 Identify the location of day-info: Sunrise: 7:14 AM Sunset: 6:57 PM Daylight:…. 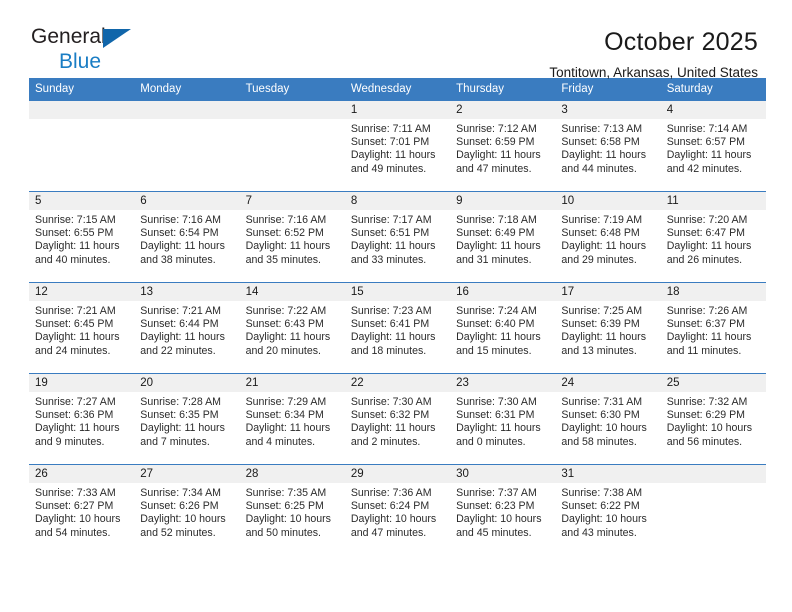
(713, 147).